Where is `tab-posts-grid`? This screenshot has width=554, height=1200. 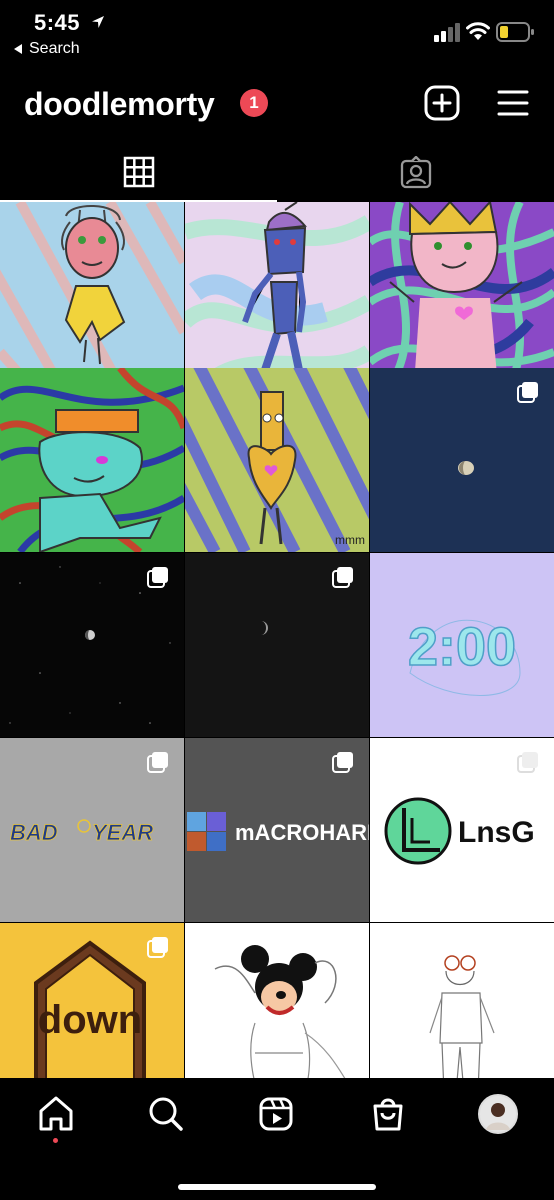 tab-posts-grid is located at coordinates (138, 173).